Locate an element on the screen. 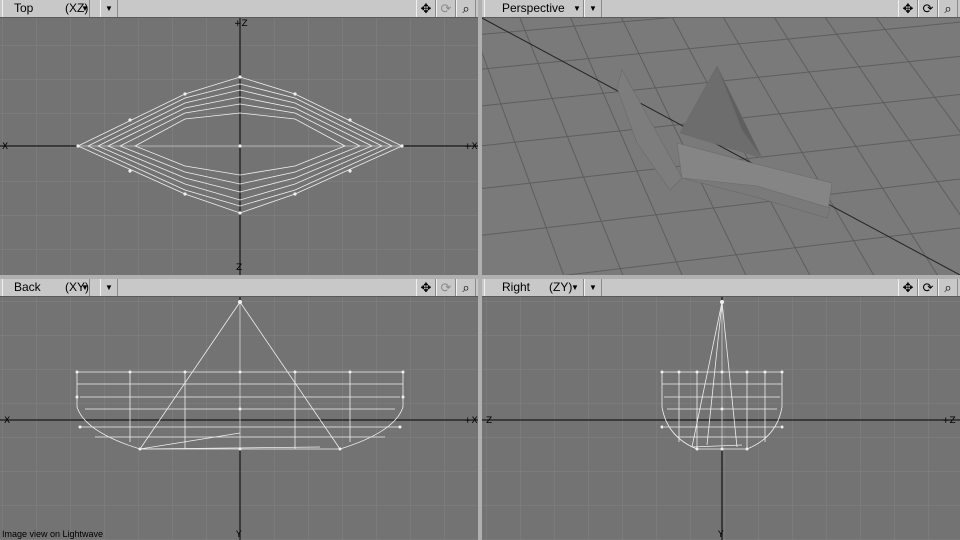 The image size is (960, 540). view-selector: Back (XY) ▼ is located at coordinates (46, 287).